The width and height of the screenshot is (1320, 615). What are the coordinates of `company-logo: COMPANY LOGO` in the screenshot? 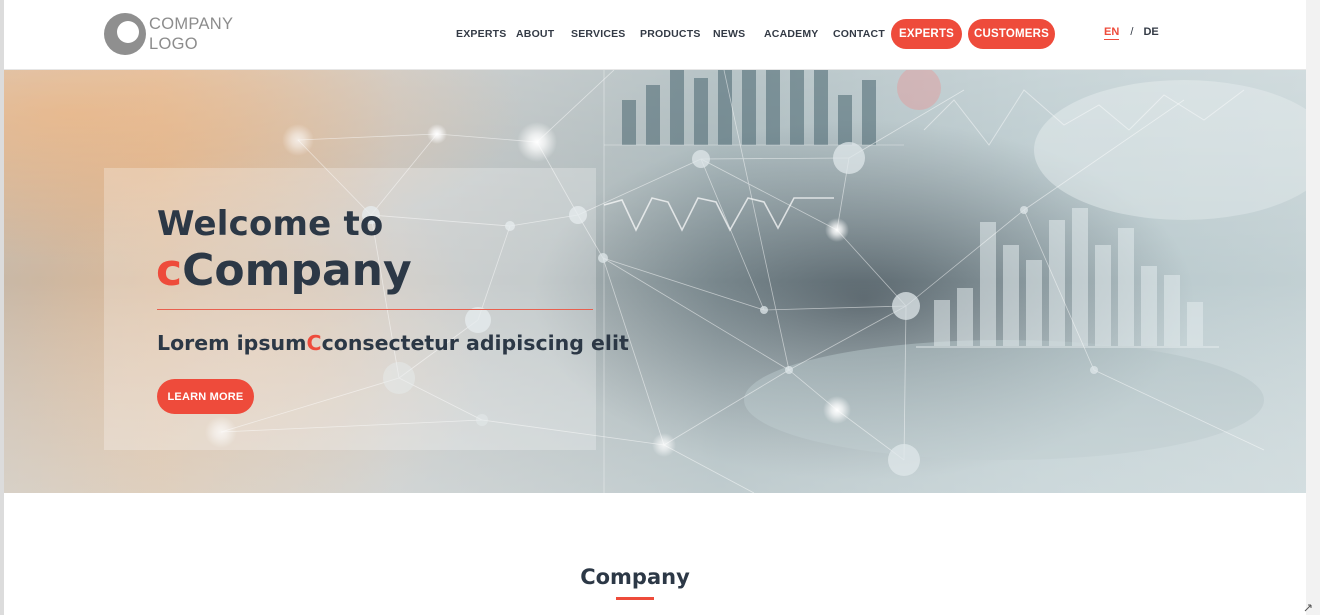 It's located at (168, 34).